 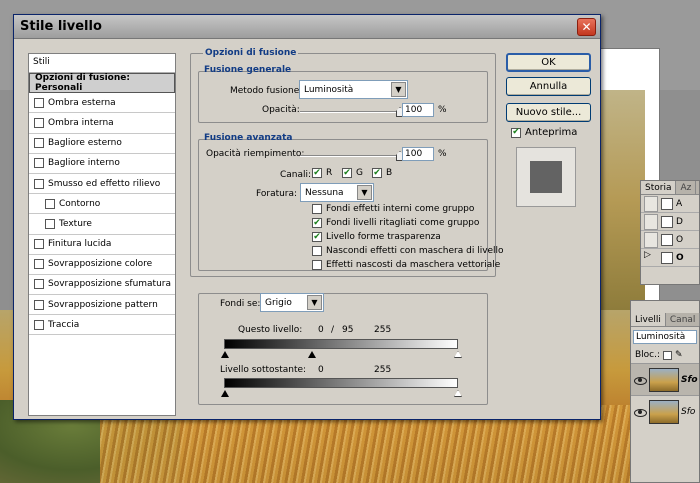 I want to click on channel-g-label: G, so click(x=359, y=173).